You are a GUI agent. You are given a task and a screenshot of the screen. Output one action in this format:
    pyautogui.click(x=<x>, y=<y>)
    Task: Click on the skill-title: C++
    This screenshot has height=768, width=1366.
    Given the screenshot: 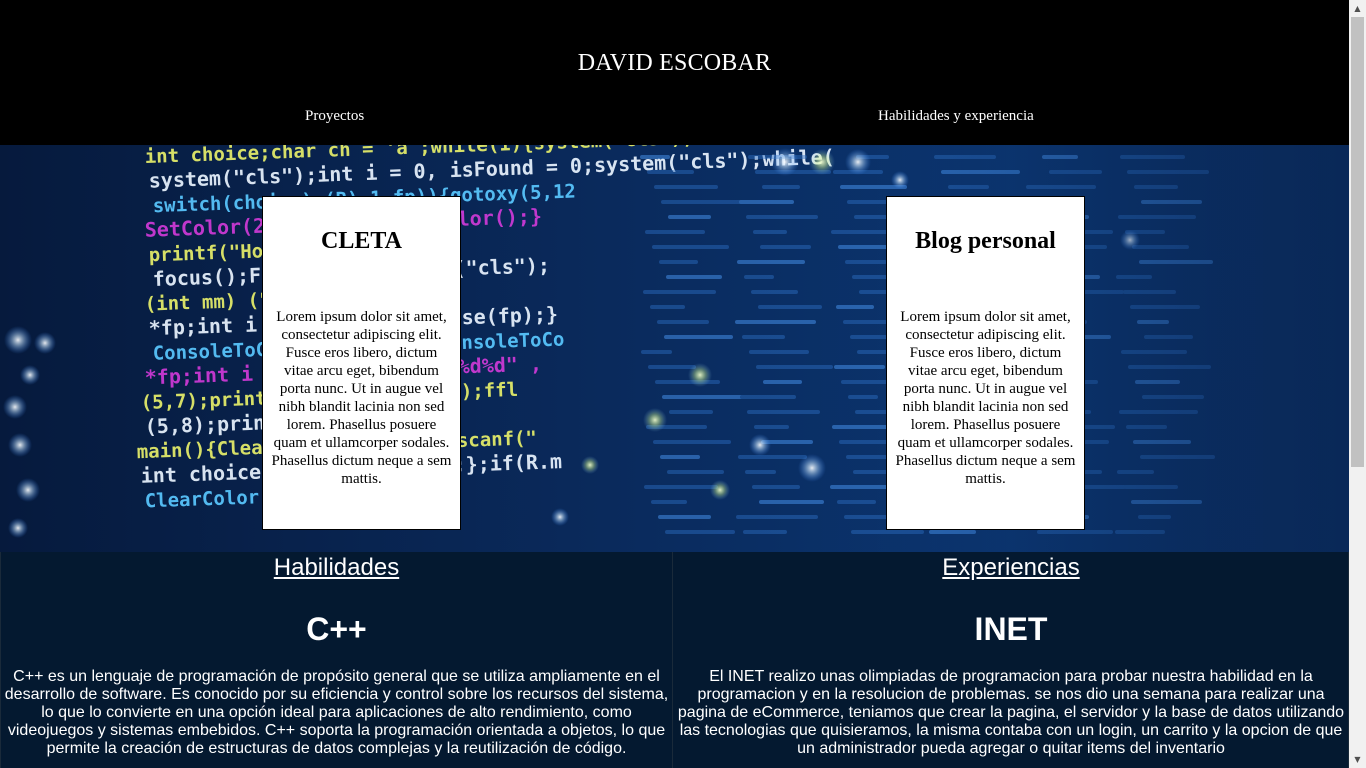 What is the action you would take?
    pyautogui.click(x=336, y=629)
    